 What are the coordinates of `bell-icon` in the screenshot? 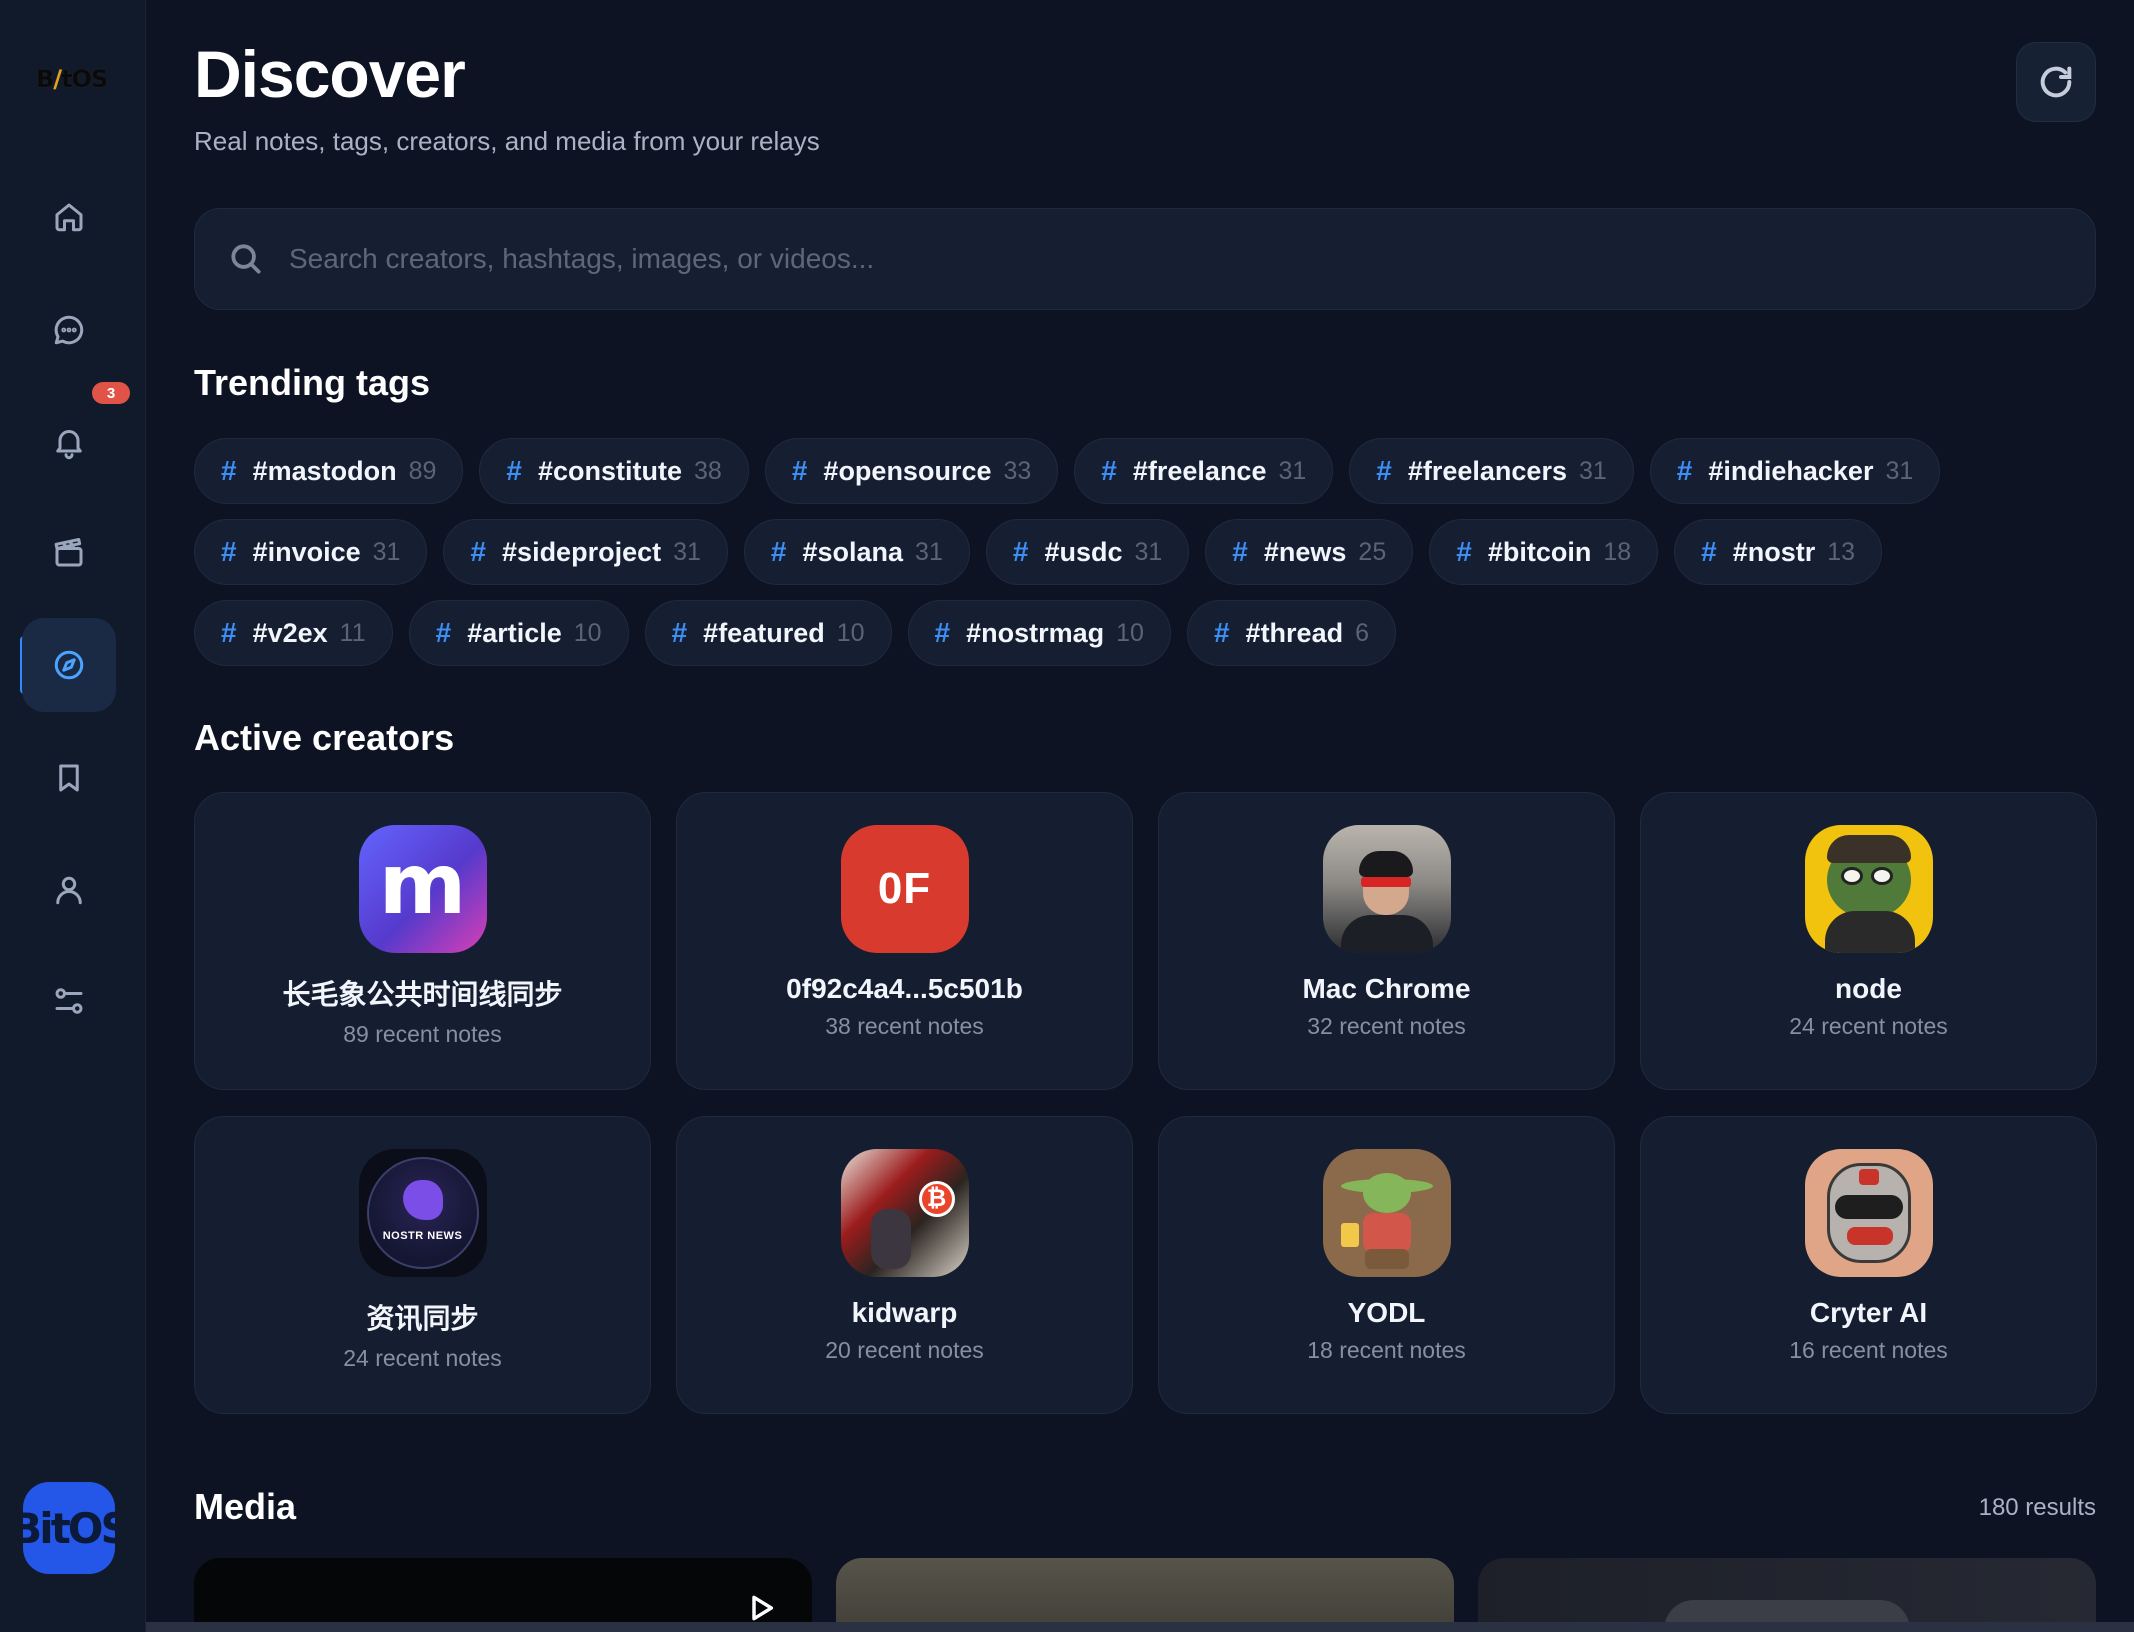 It's located at (69, 445).